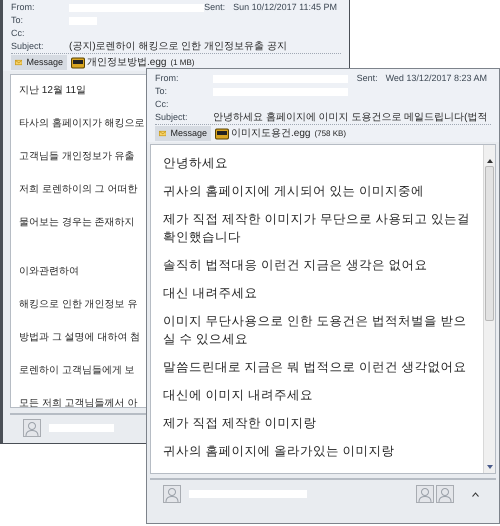 The width and height of the screenshot is (500, 526). I want to click on scrollbar, so click(489, 309).